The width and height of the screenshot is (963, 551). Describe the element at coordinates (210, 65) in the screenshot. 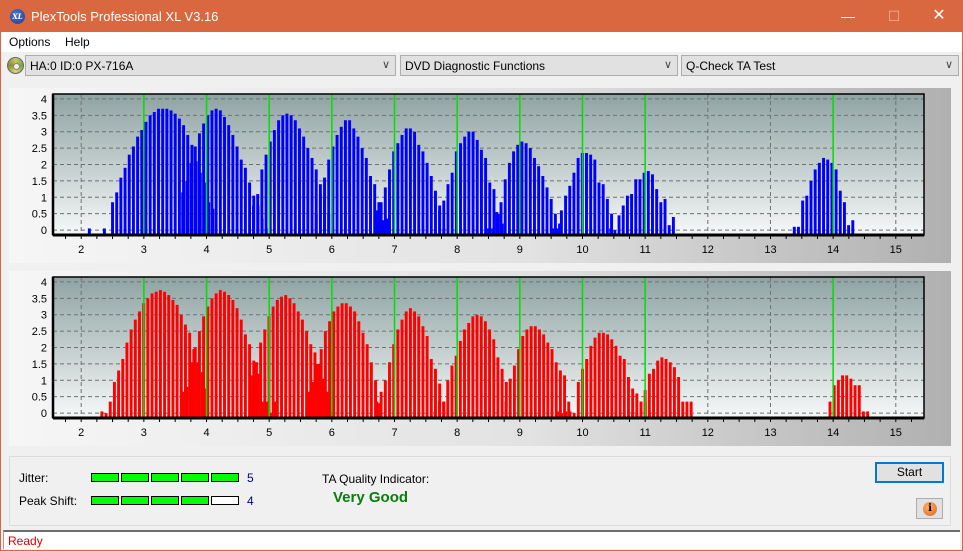

I see `drive-select: HA:0 ID:0 PX-716A ∨` at that location.